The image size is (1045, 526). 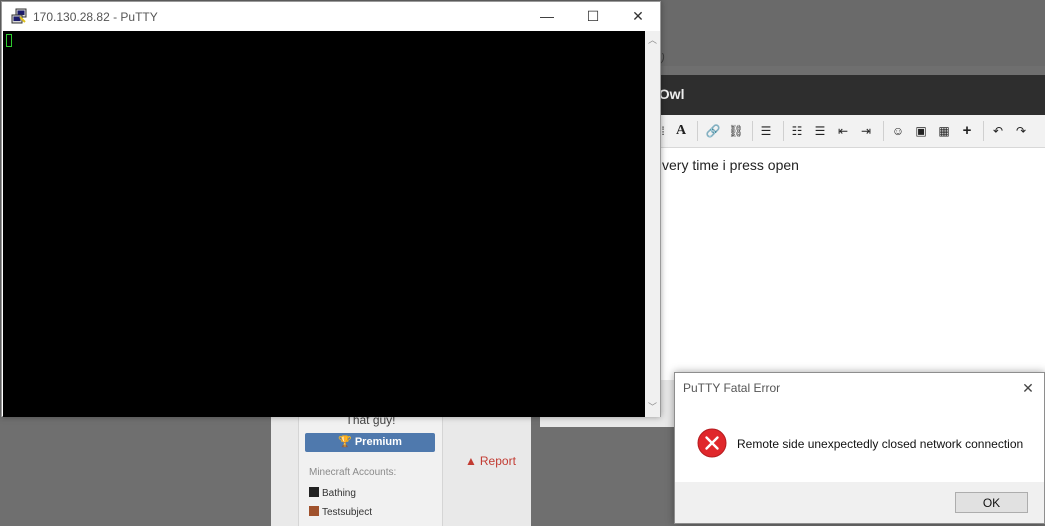 What do you see at coordinates (378, 442) in the screenshot?
I see `premium-label: Premium` at bounding box center [378, 442].